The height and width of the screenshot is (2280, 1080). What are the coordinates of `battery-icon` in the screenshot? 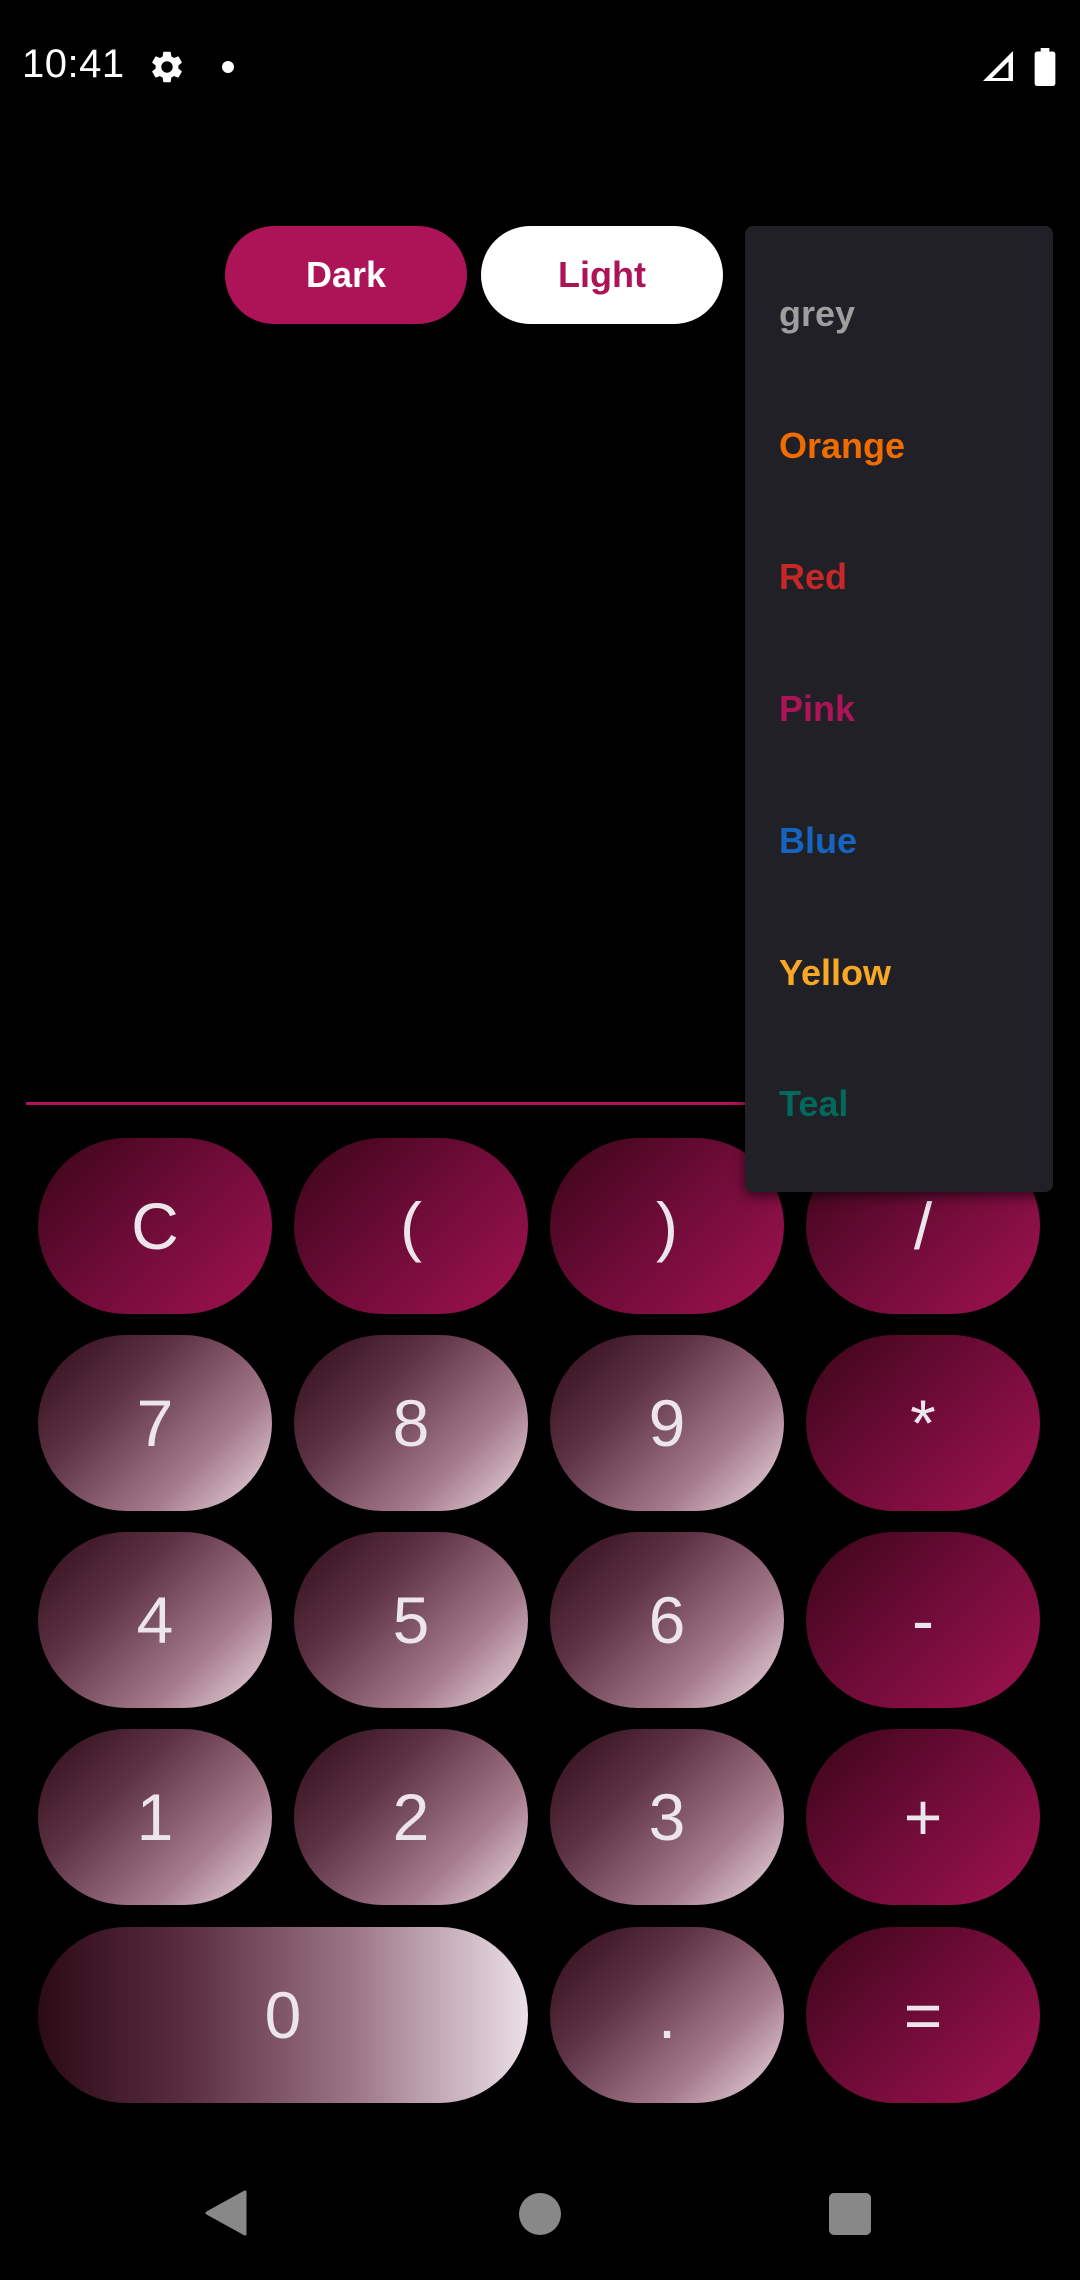 It's located at (1045, 67).